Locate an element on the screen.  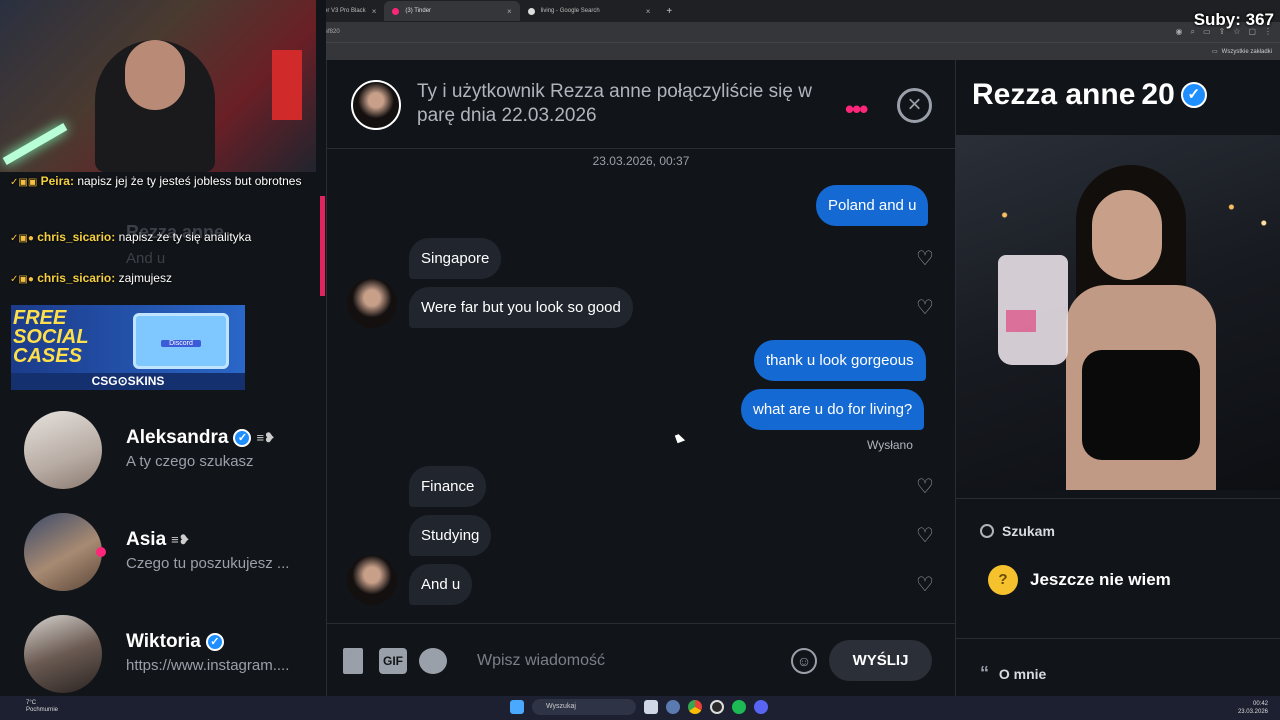
taskbar-search: Wyszukaj is located at coordinates (584, 707).